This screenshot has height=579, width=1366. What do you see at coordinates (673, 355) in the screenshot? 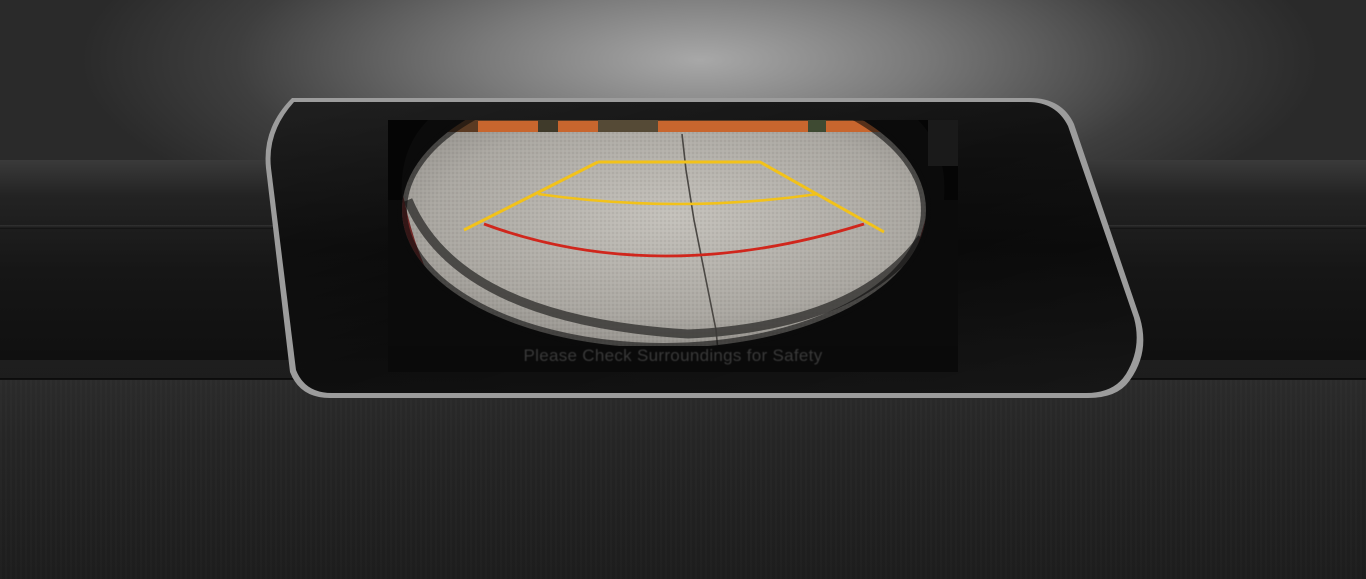
I see `safety-warning-text: Please Check Surroundings for Safety` at bounding box center [673, 355].